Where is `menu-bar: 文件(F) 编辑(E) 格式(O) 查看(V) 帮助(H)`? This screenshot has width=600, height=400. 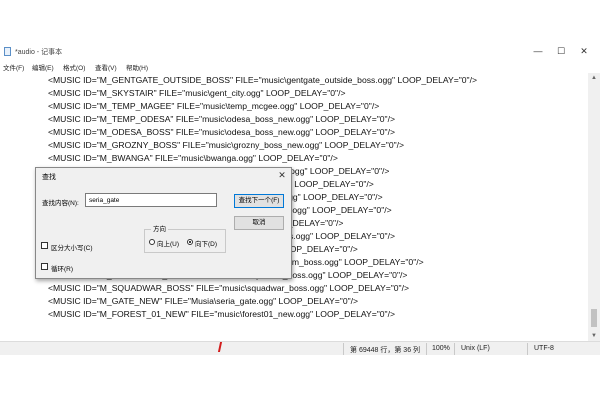
menu-bar: 文件(F) 编辑(E) 格式(O) 查看(V) 帮助(H) is located at coordinates (300, 66).